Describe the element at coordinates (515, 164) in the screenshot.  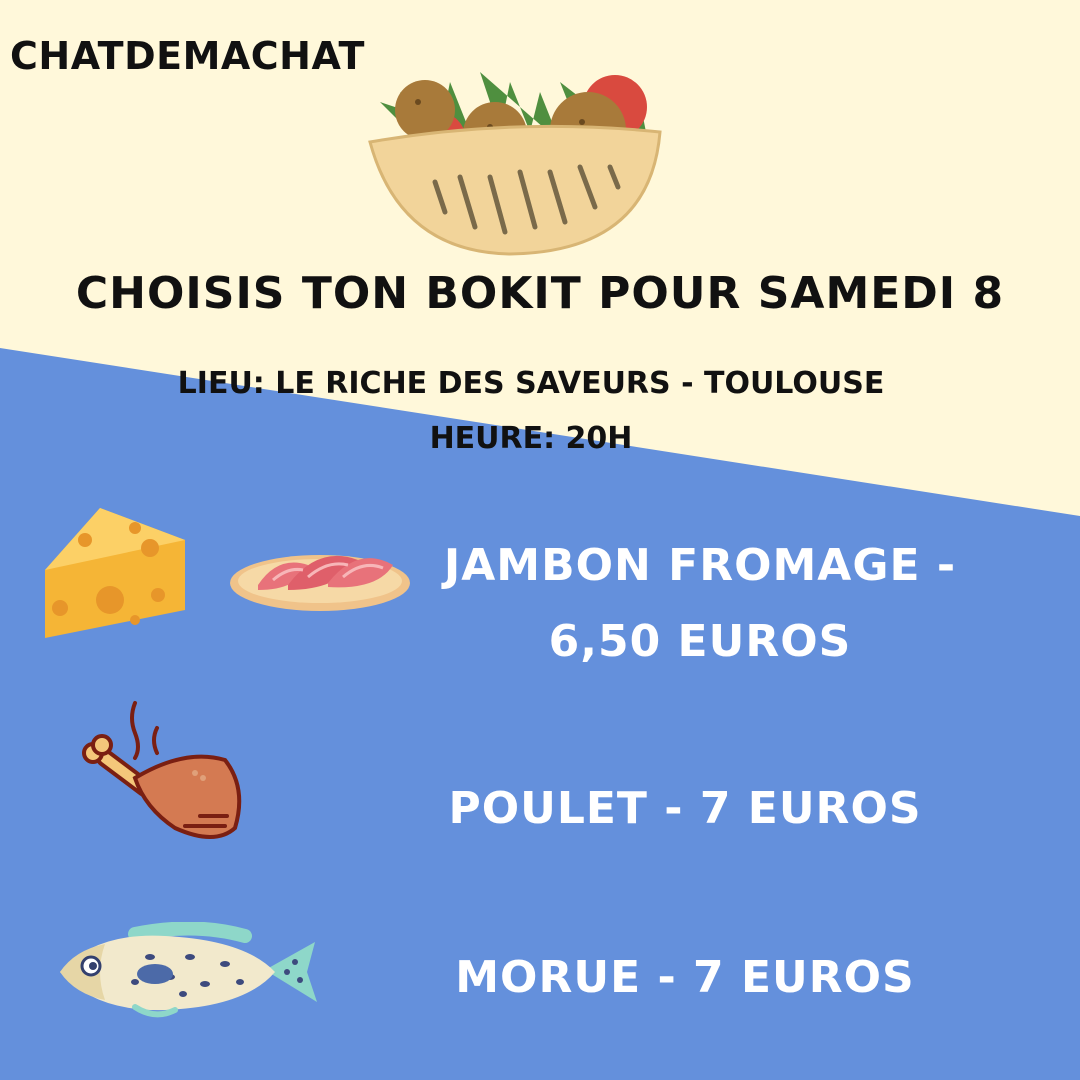
I see `bowl-illustration` at that location.